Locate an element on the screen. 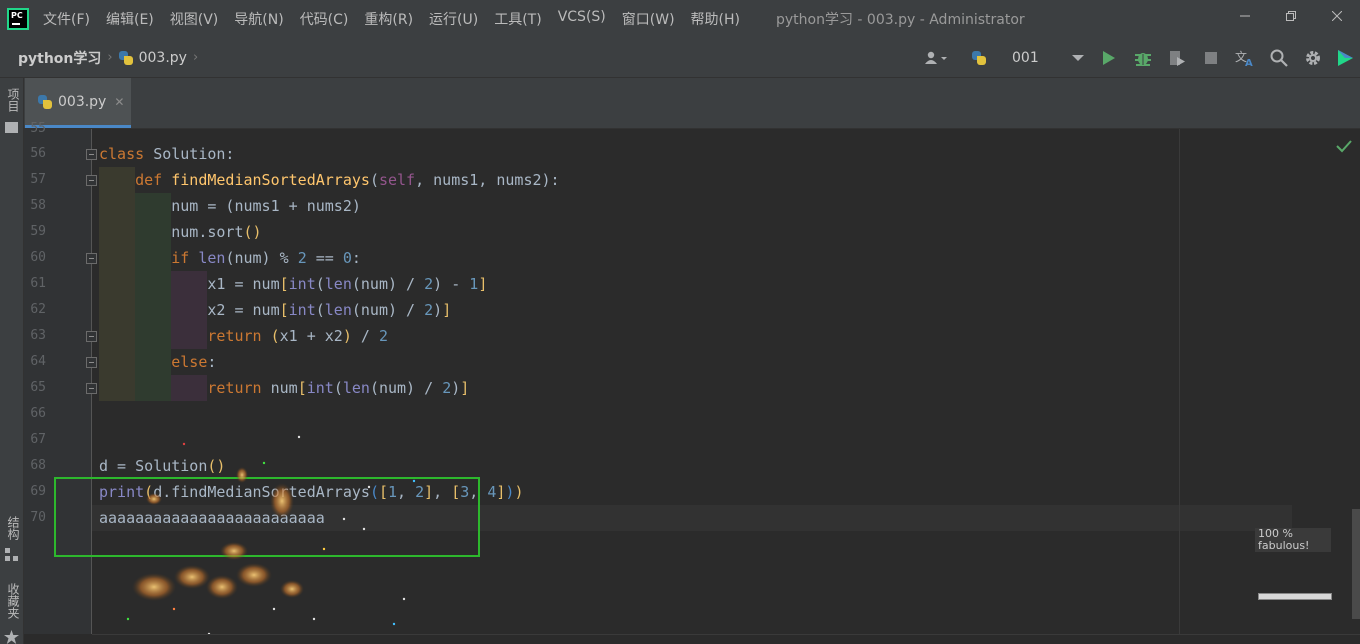 The image size is (1360, 644). window-controls is located at coordinates (1291, 16).